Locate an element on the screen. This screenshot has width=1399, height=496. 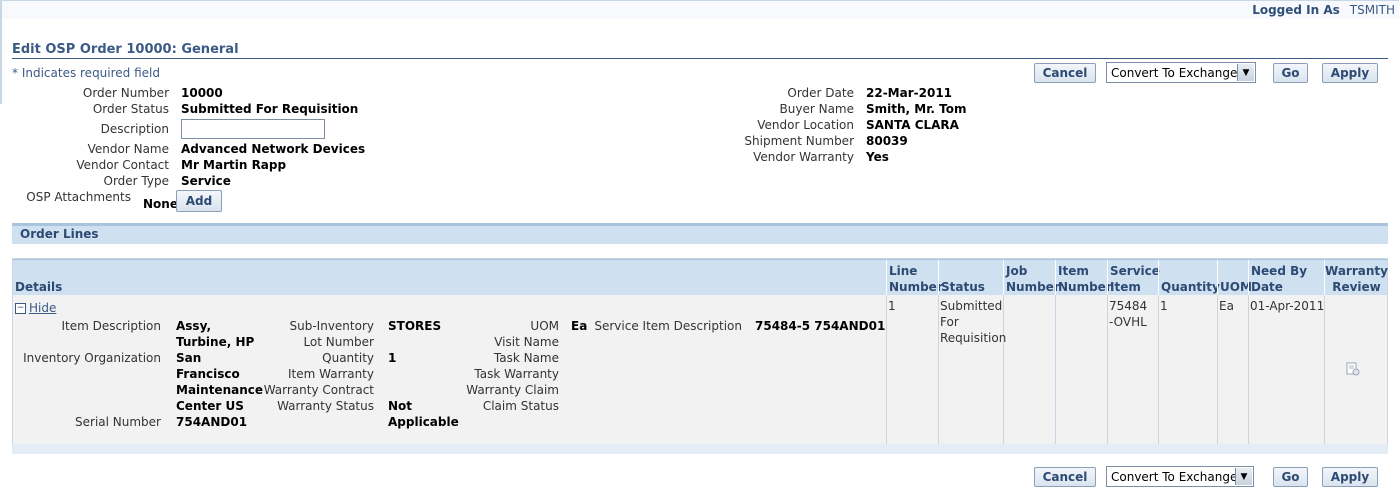
vendor-name-label: Vendor Name is located at coordinates (128, 149).